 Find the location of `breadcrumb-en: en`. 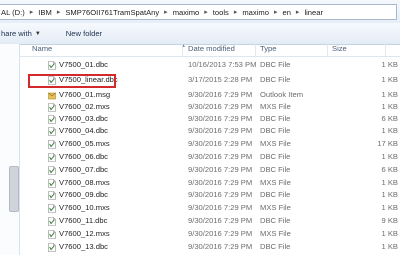

breadcrumb-en: en is located at coordinates (286, 12).